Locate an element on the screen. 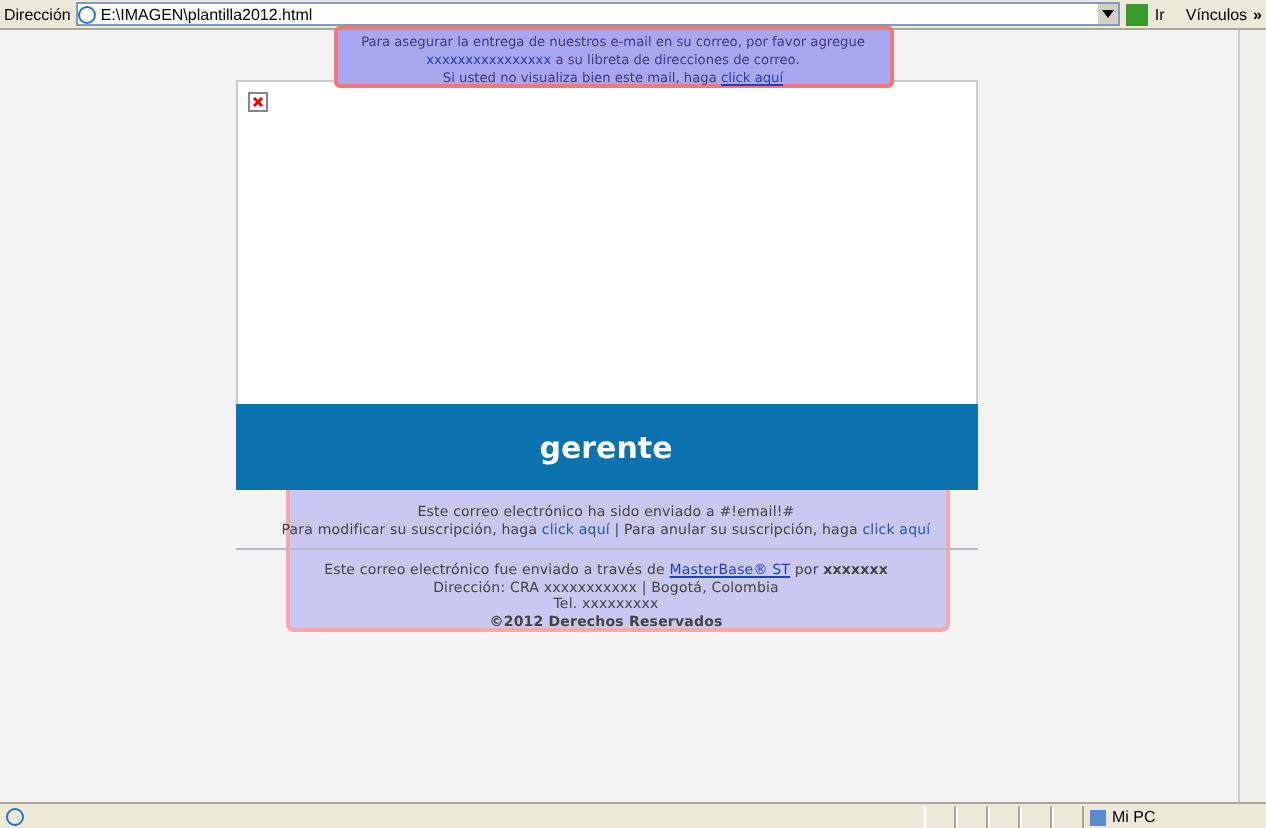 The width and height of the screenshot is (1266, 828). address-field: E:\IMAGEN\plantilla2012.html is located at coordinates (598, 14).